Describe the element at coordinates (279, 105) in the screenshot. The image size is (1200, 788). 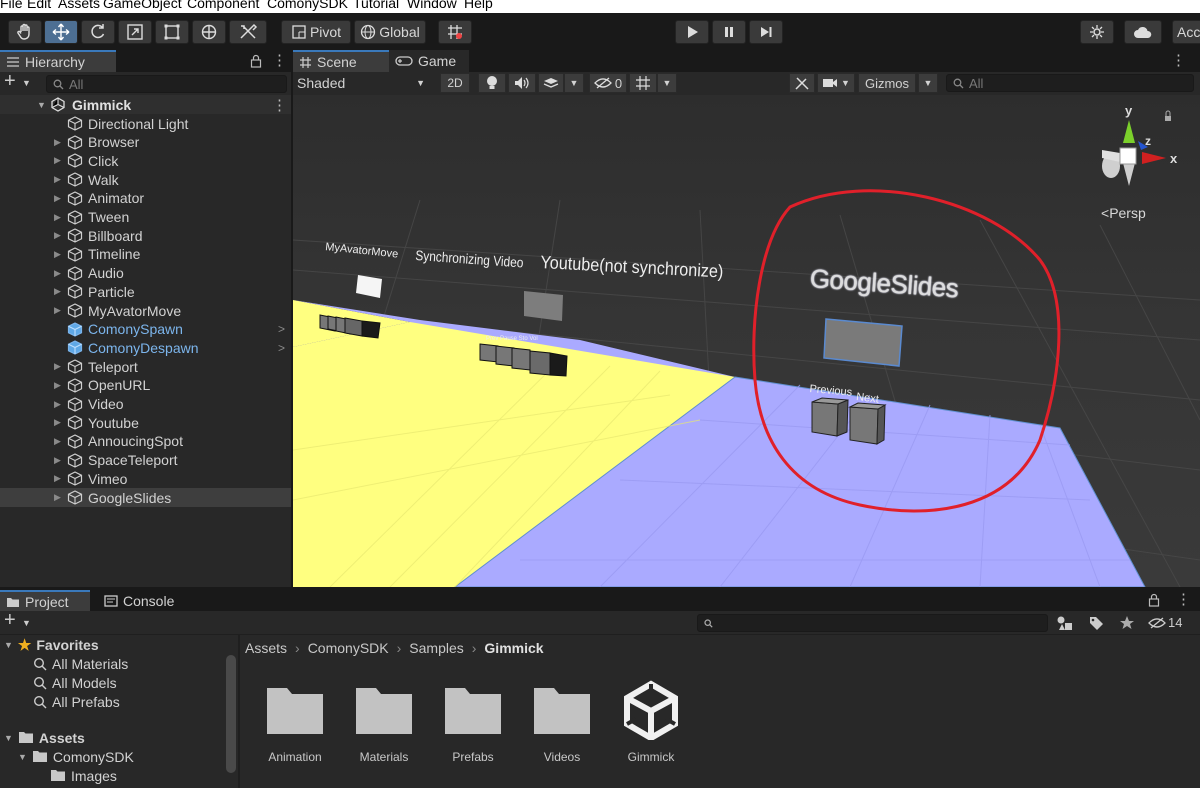
I see `root-menu-icon: ⋮` at that location.